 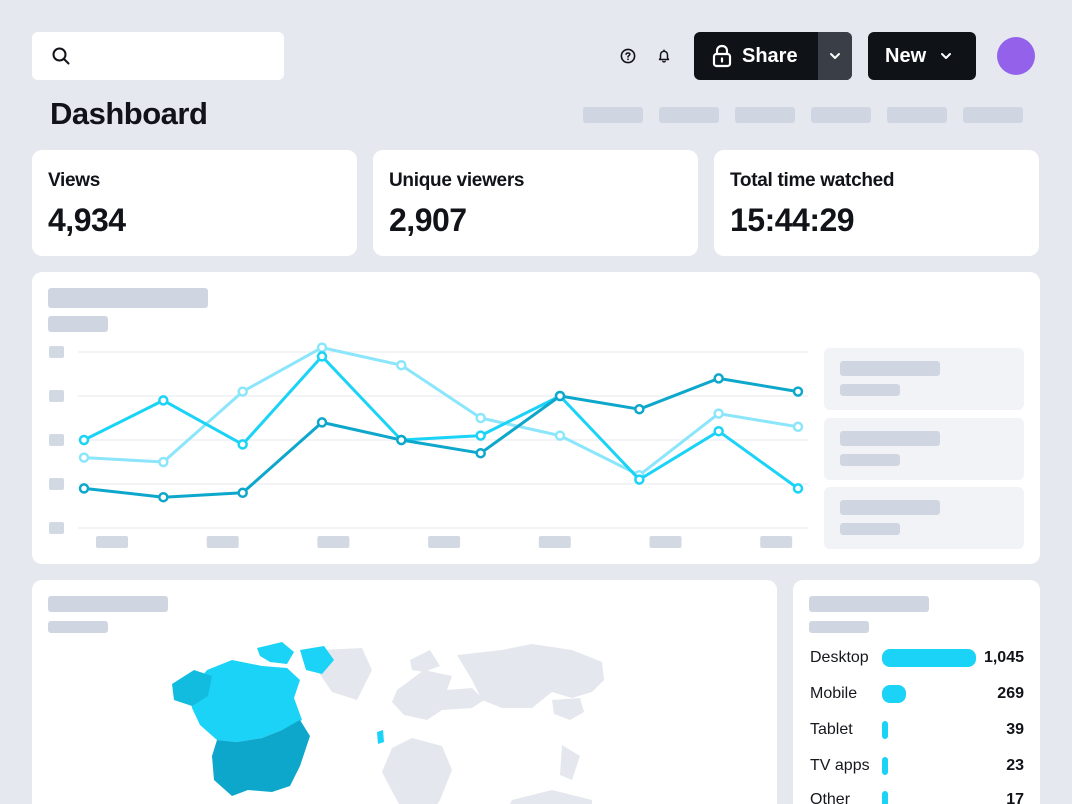 I want to click on device-row-other: Other 17, so click(x=917, y=797).